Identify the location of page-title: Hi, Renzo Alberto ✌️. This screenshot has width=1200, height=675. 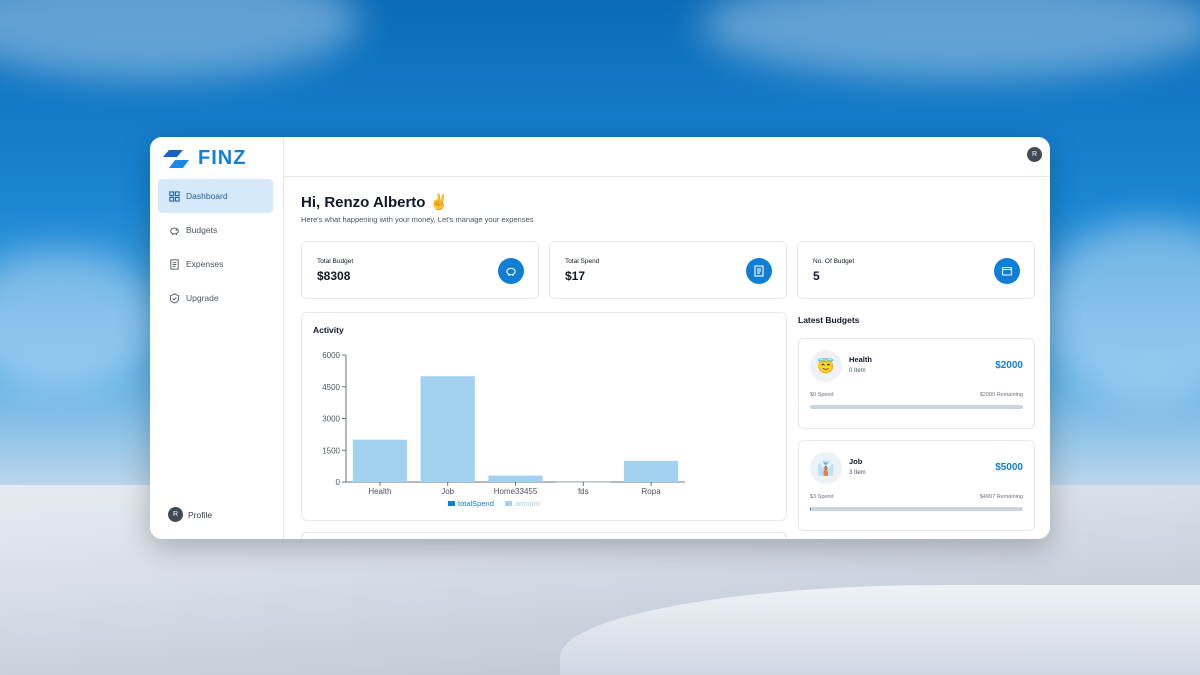
(375, 202).